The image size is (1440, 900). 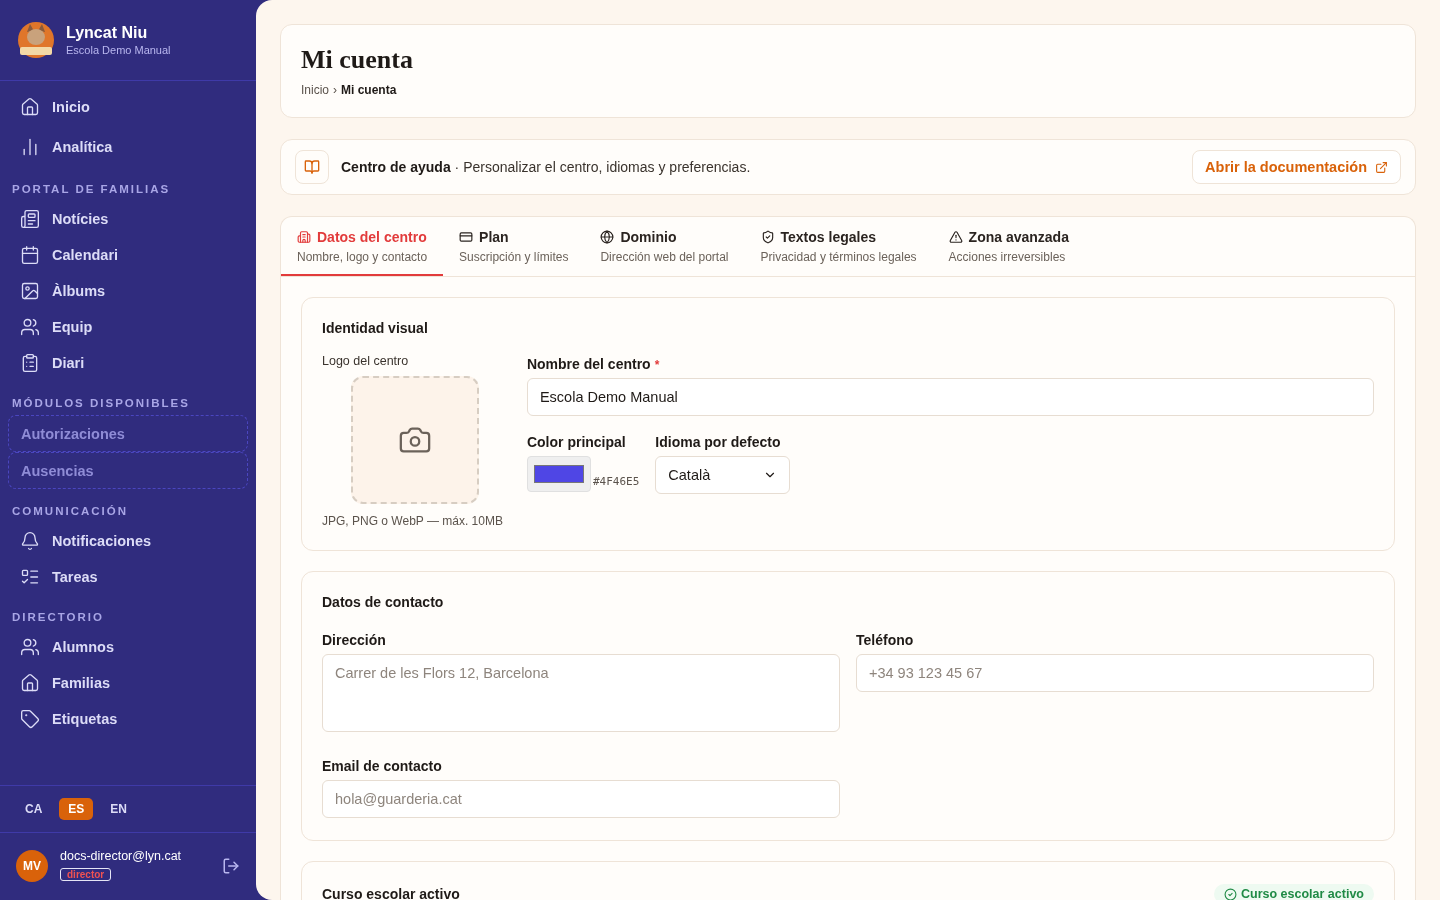 I want to click on language-select: Català, so click(x=723, y=475).